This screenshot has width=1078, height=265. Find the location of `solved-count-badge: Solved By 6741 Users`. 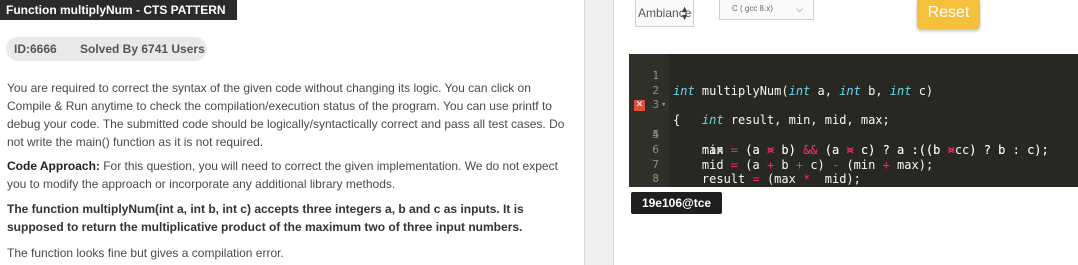

solved-count-badge: Solved By 6741 Users is located at coordinates (142, 49).